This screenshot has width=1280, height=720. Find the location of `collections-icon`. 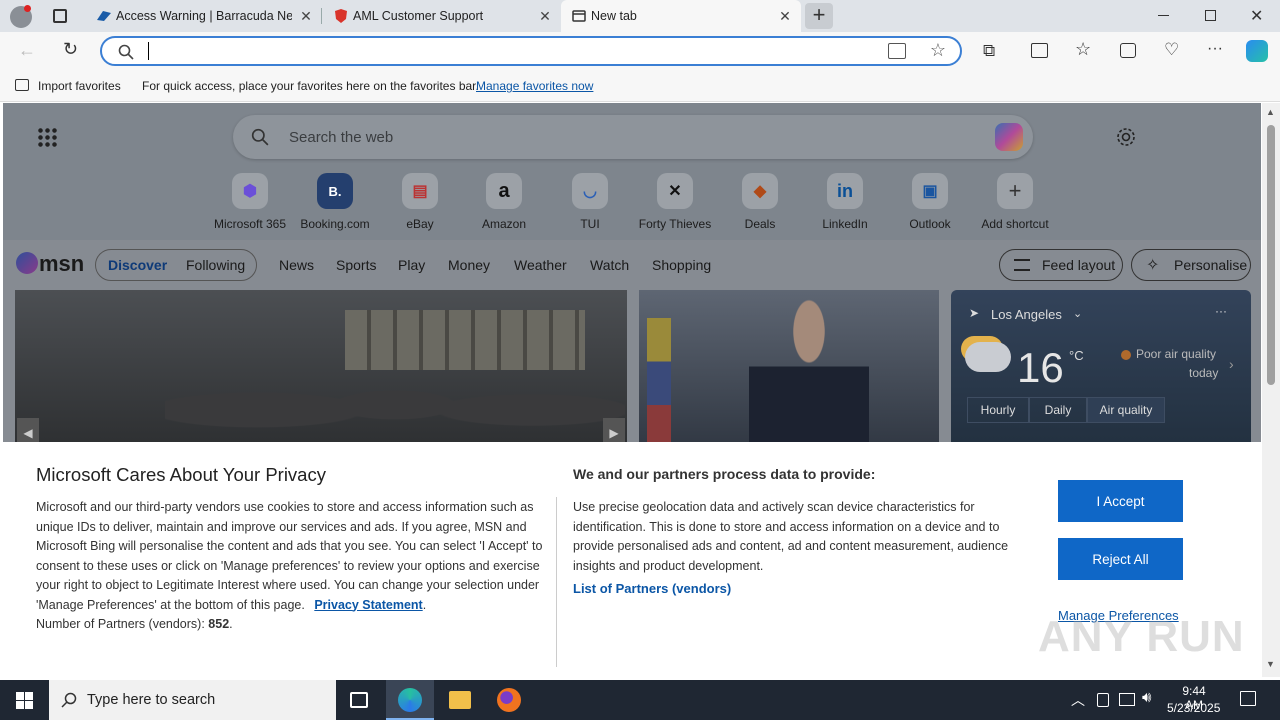

collections-icon is located at coordinates (1128, 50).